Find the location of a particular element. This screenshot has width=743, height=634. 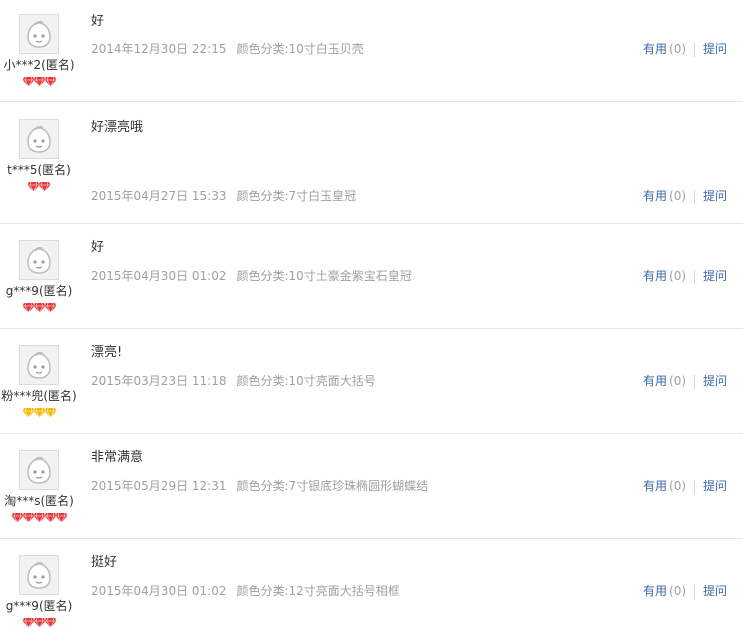

review-date: 2015年03月23日 11:18 is located at coordinates (159, 381).